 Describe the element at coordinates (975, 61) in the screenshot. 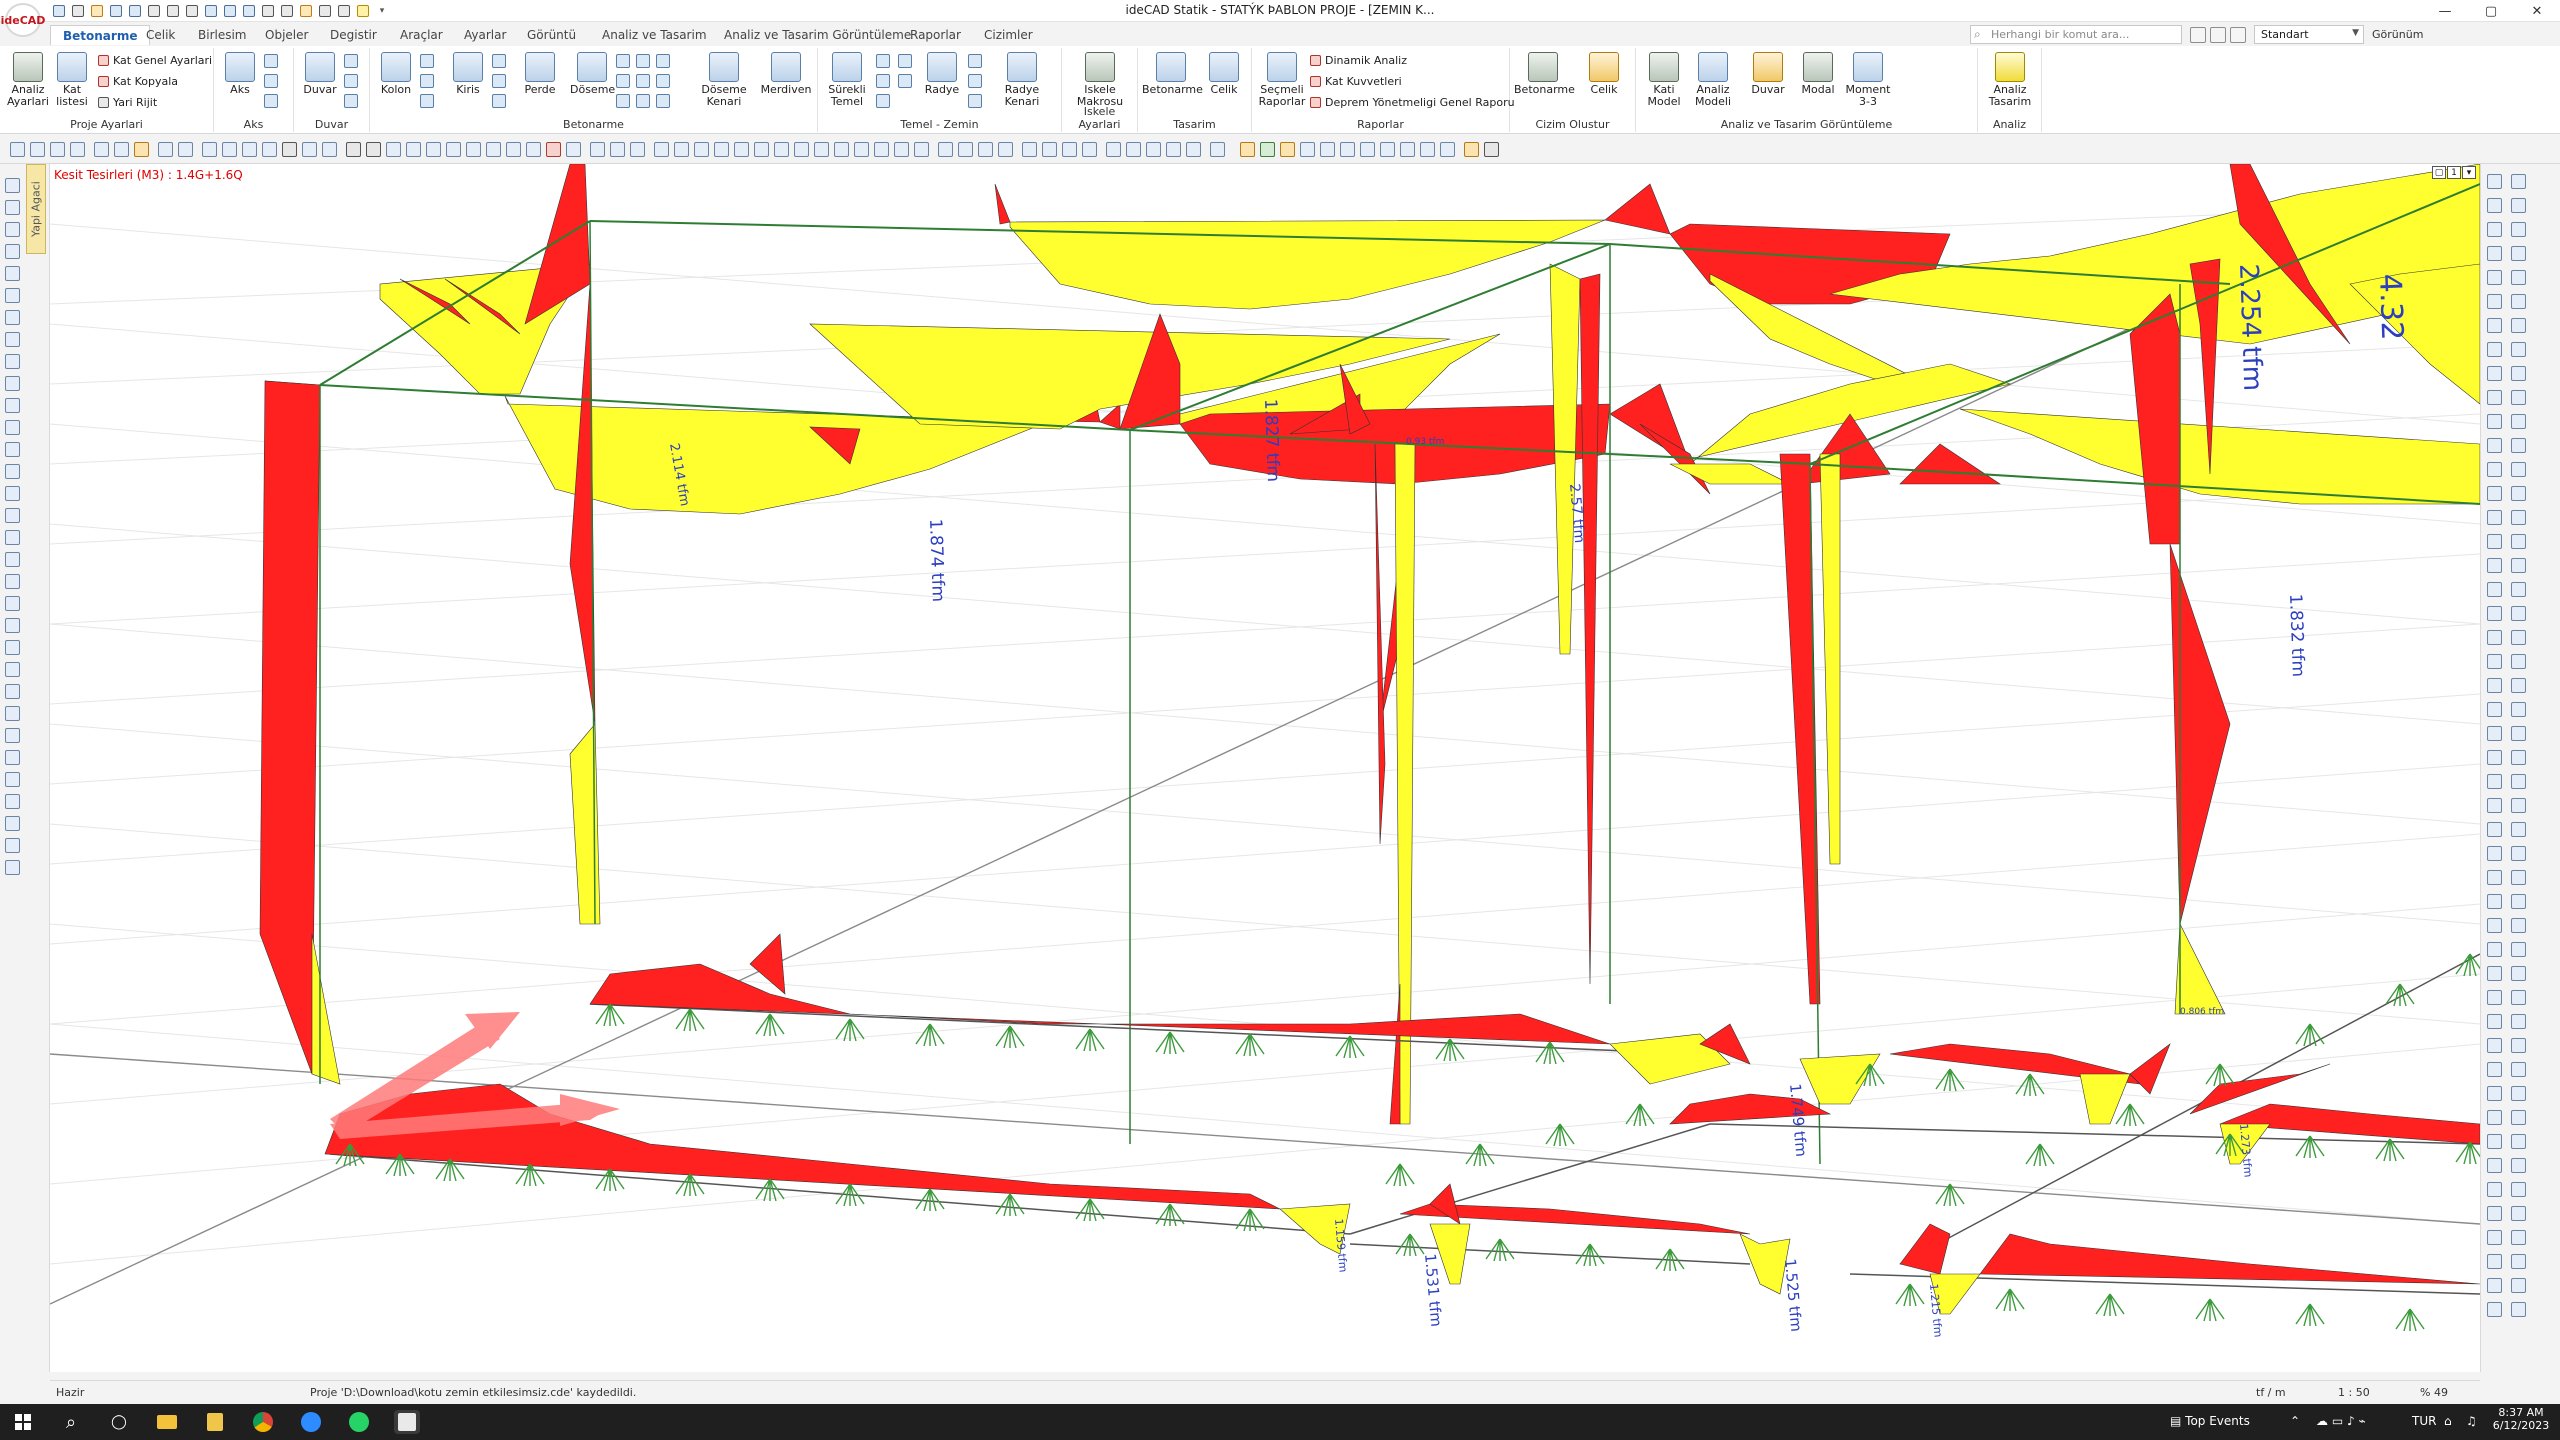

I see `raft-tool-icon` at that location.